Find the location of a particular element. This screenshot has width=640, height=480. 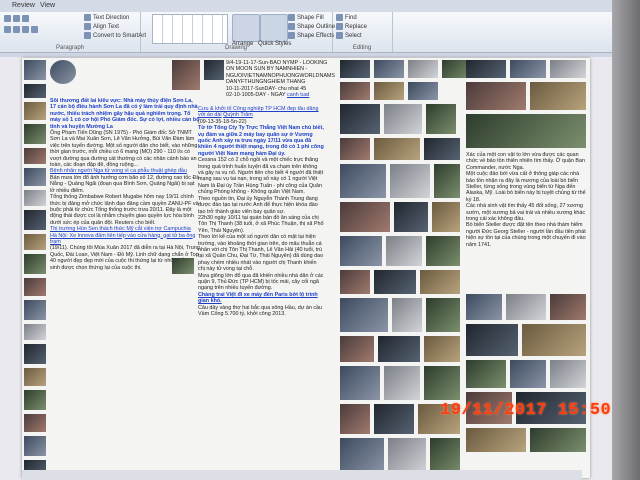

tab-view: View is located at coordinates (47, 5).